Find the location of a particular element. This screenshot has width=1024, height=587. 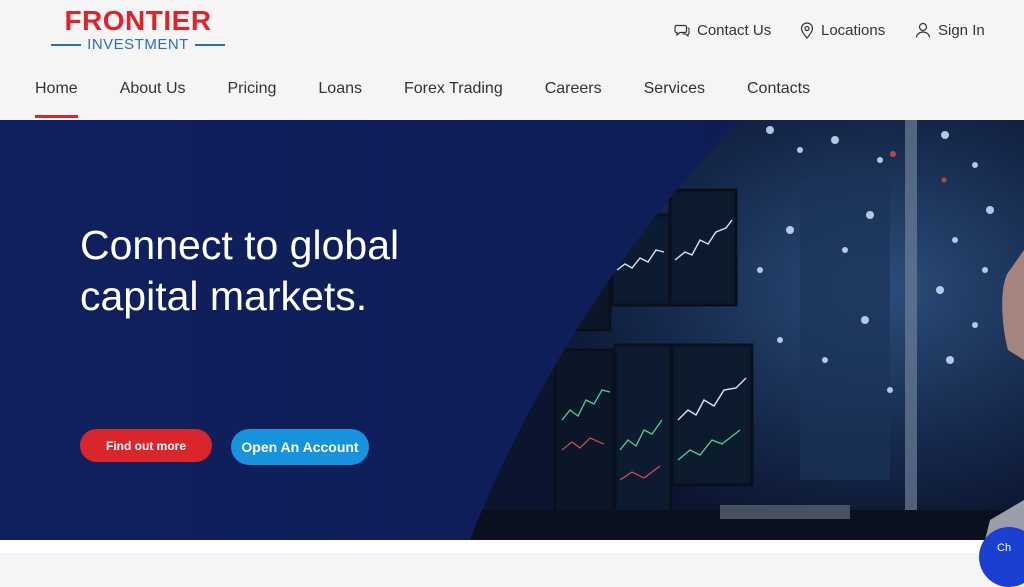

hero-headline: Connect to global capital markets. is located at coordinates (290, 271).